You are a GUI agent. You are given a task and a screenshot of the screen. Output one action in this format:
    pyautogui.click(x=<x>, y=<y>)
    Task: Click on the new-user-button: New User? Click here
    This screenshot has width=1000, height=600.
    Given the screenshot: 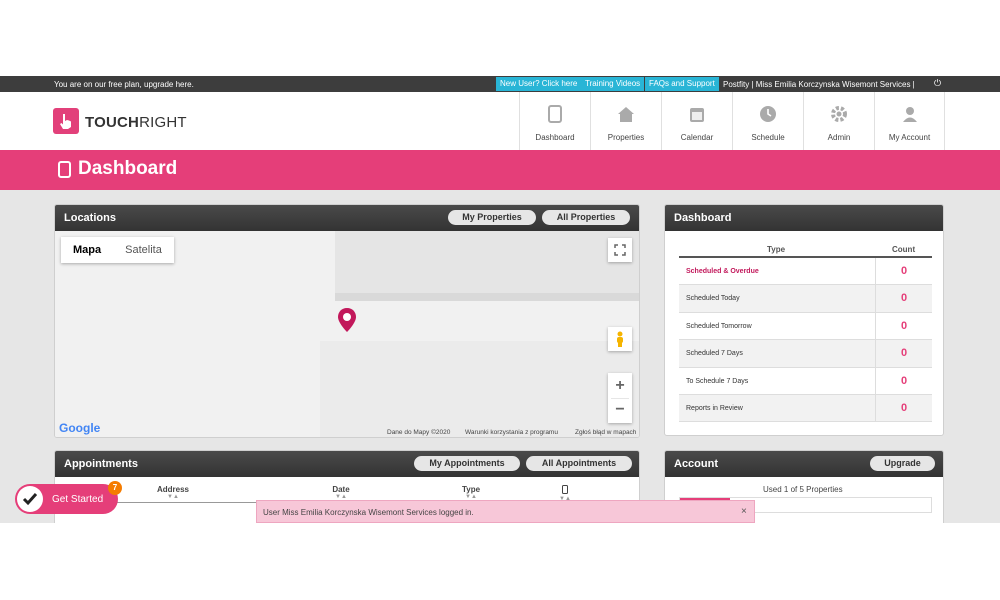 What is the action you would take?
    pyautogui.click(x=539, y=84)
    